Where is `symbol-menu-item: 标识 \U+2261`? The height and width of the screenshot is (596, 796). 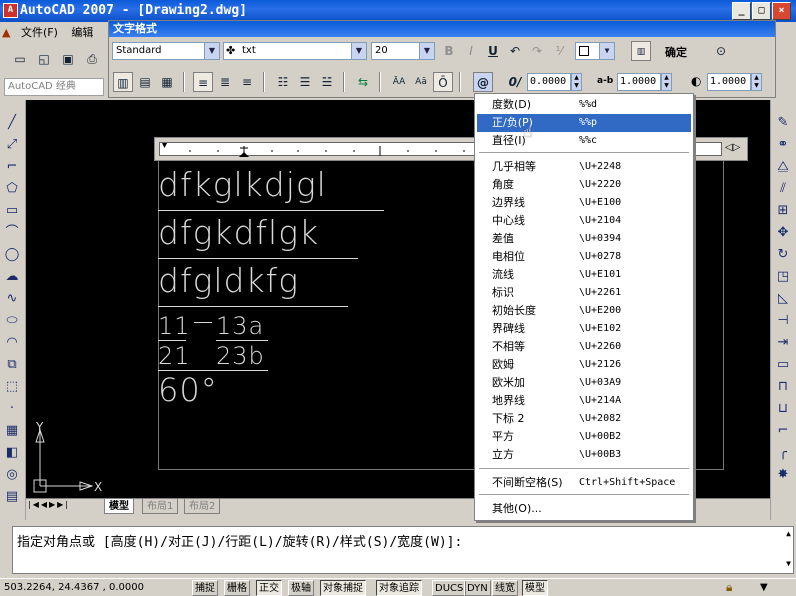
symbol-menu-item: 标识 \U+2261 is located at coordinates (584, 293).